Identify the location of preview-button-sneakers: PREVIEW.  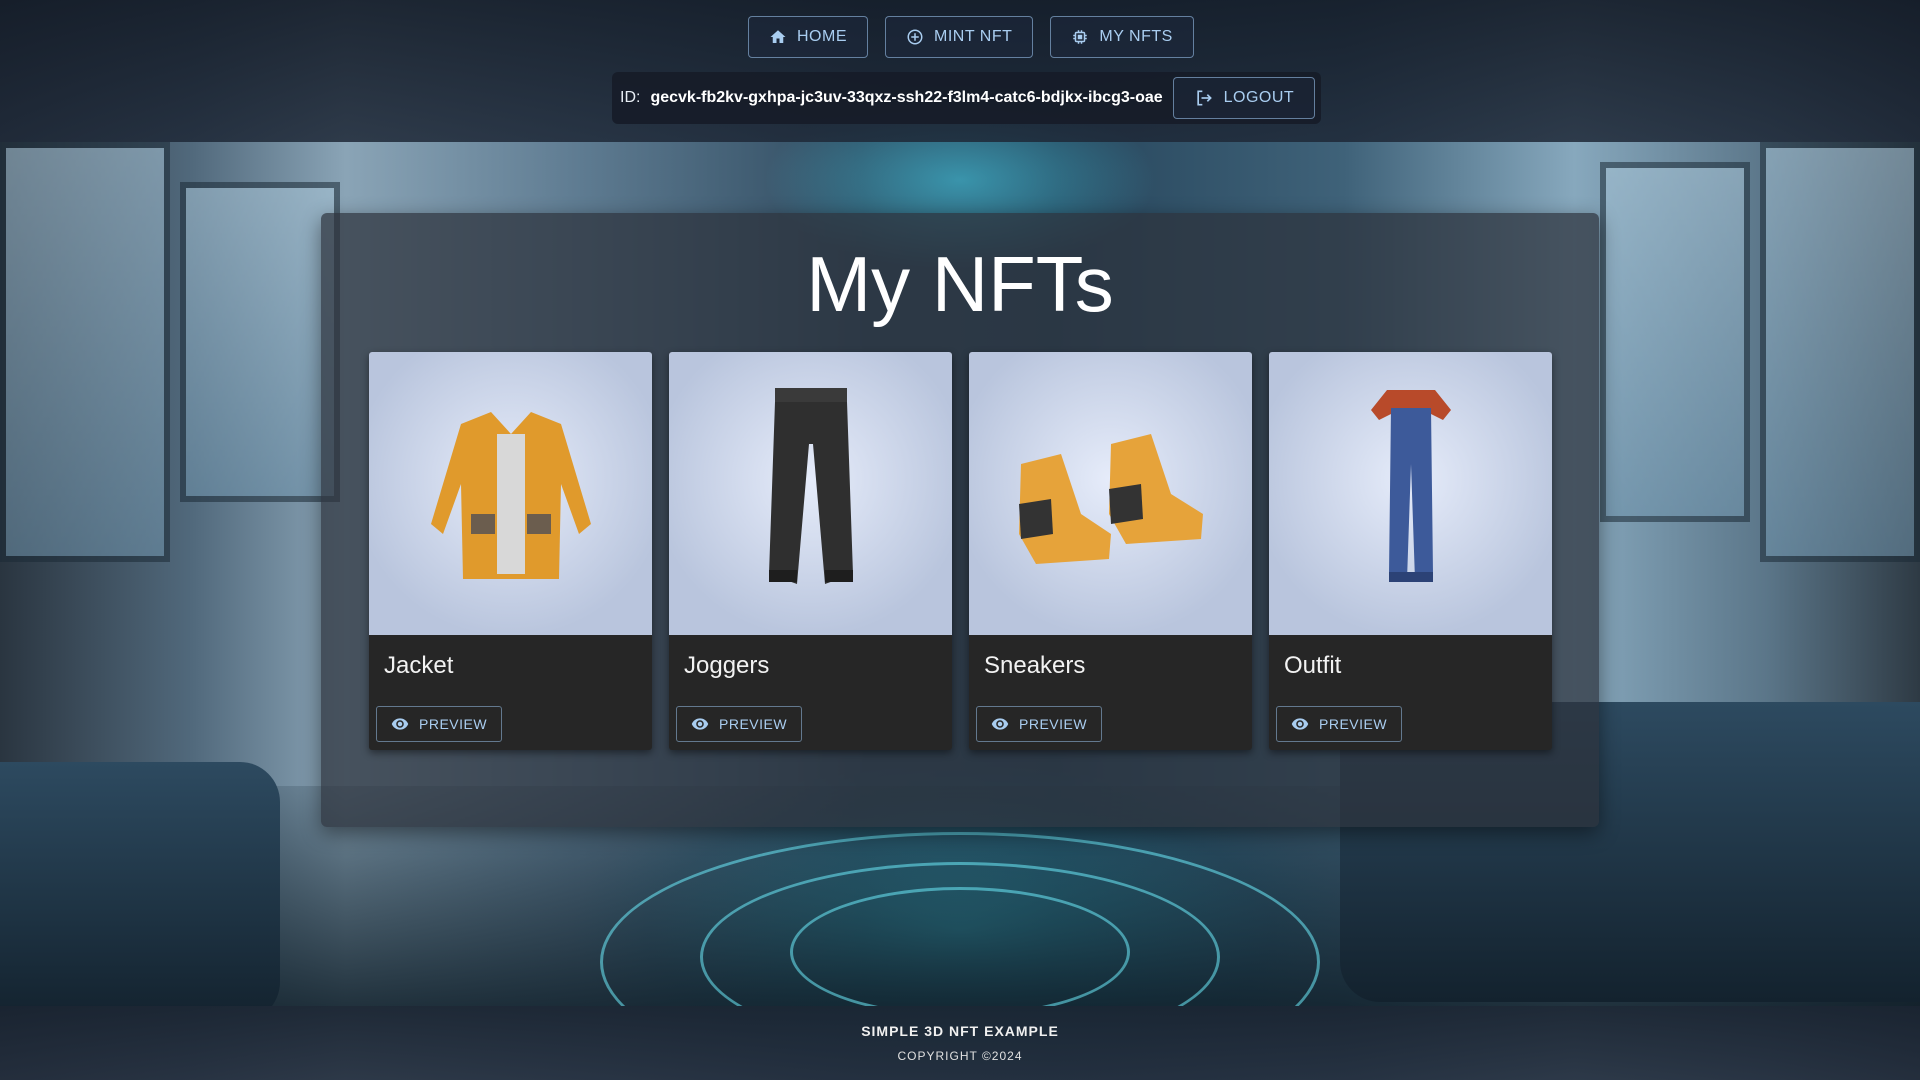
(1039, 724).